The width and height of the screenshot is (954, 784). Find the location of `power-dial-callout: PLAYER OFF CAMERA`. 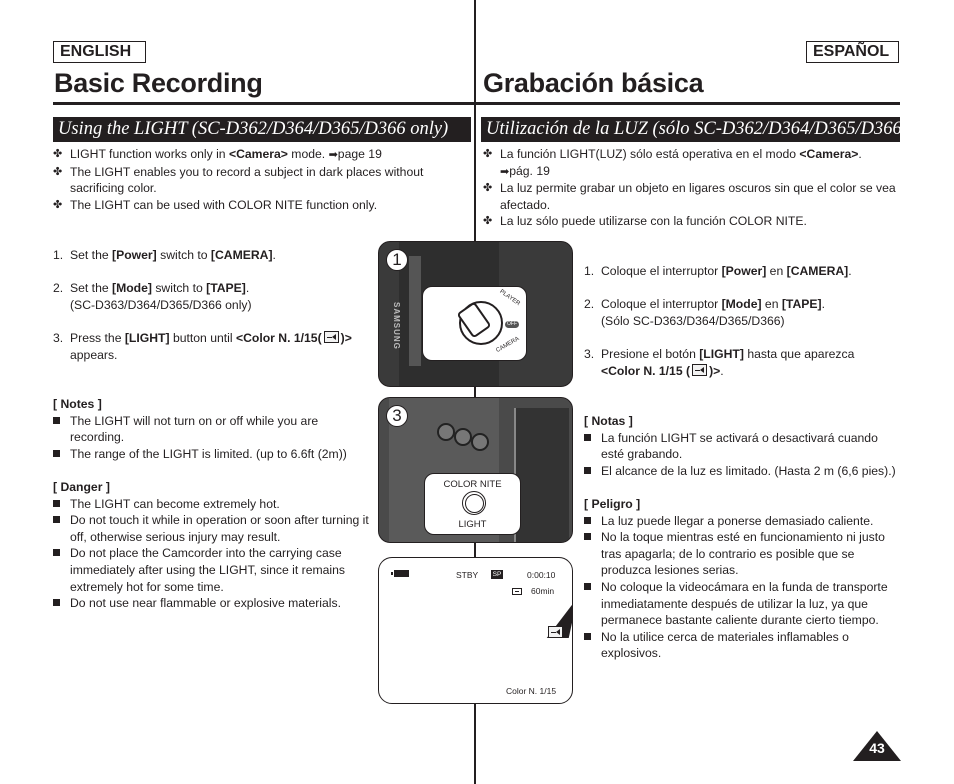

power-dial-callout: PLAYER OFF CAMERA is located at coordinates (474, 323).